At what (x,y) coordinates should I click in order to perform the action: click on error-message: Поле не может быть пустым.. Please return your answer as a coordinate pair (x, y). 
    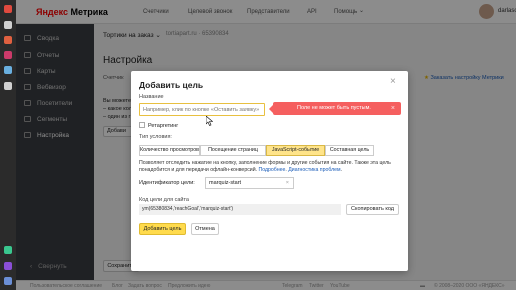
    Looking at the image, I should click on (334, 108).